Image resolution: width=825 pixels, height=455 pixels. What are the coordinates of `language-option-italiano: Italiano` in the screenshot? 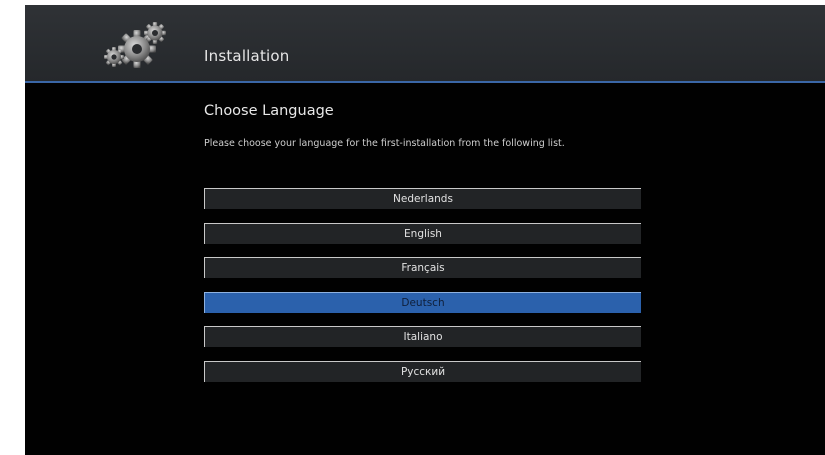 It's located at (422, 336).